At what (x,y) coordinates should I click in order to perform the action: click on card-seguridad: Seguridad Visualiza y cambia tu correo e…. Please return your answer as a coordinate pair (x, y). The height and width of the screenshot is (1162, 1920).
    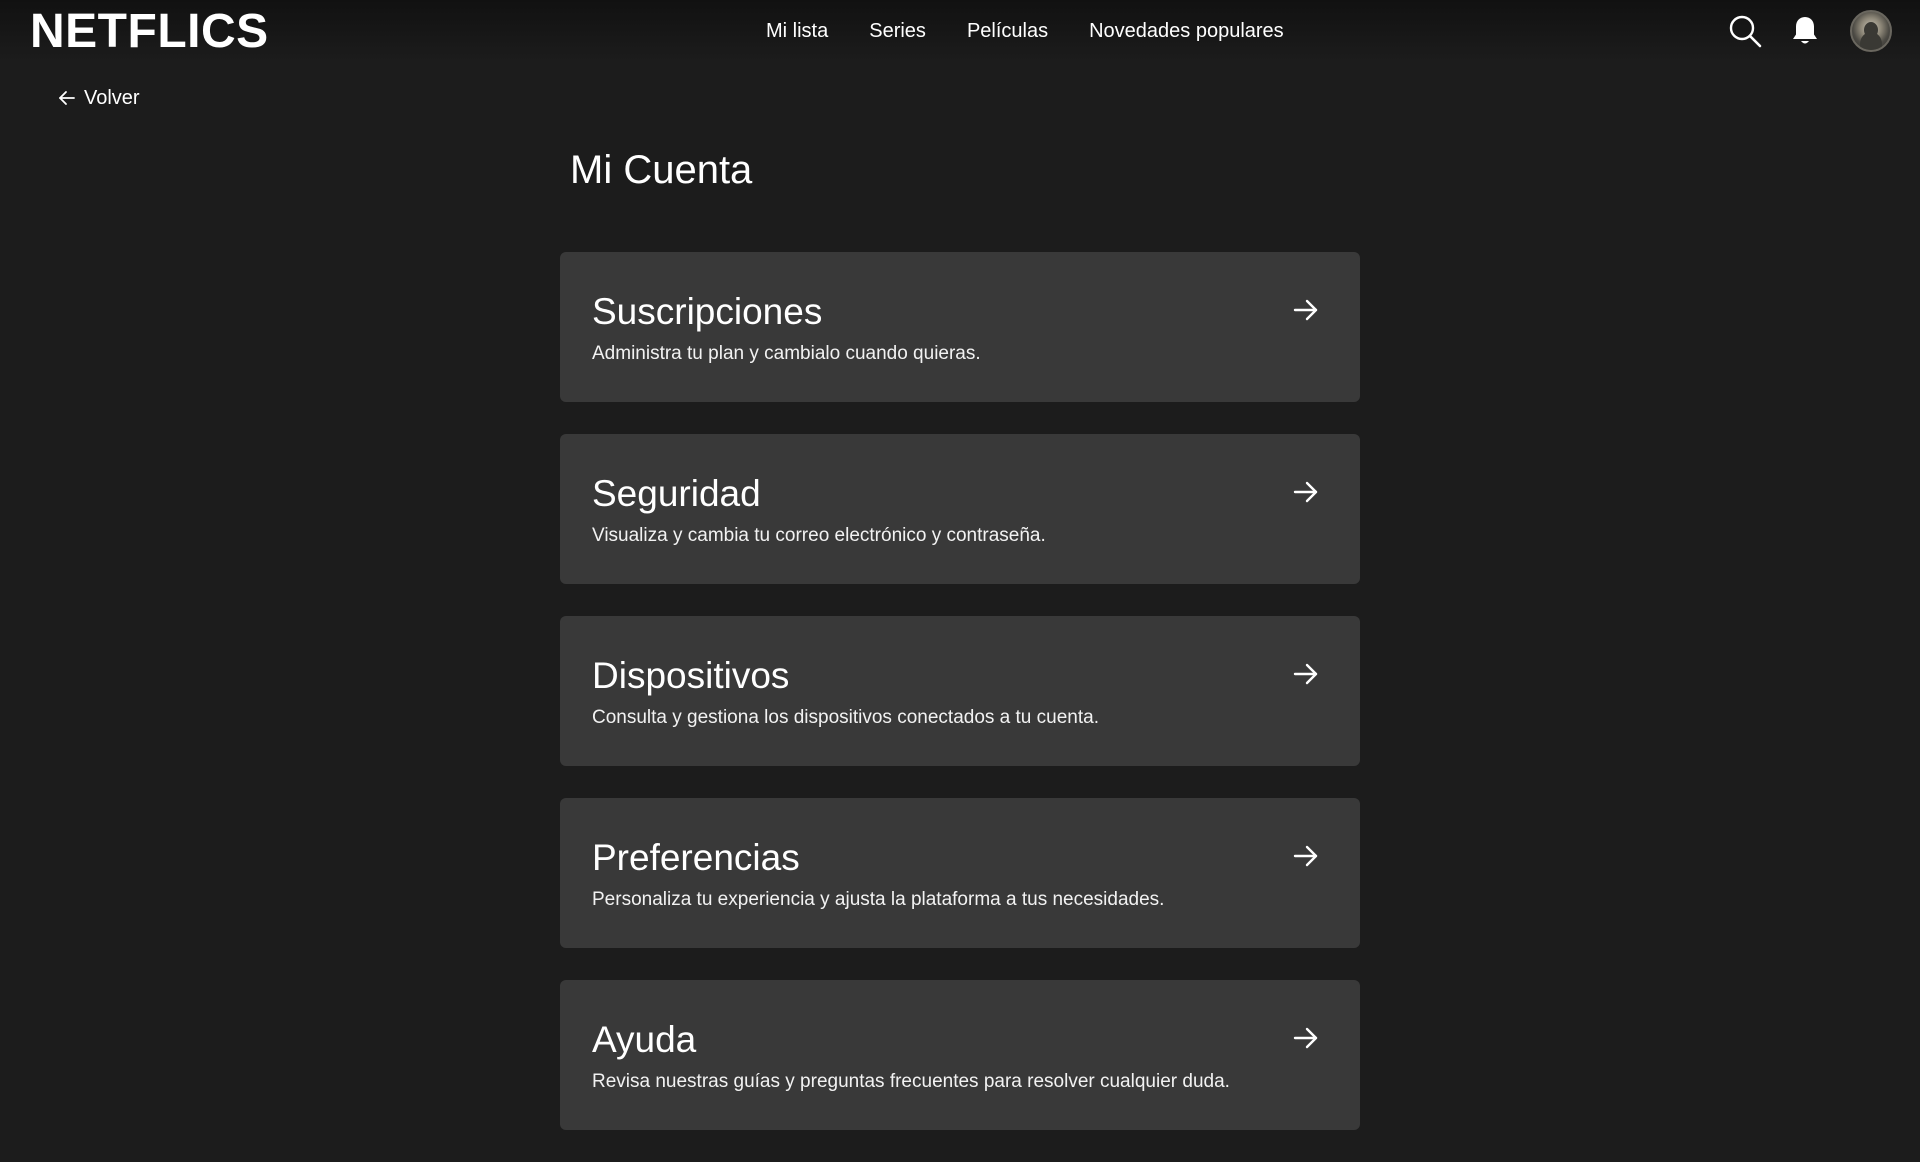
    Looking at the image, I should click on (960, 509).